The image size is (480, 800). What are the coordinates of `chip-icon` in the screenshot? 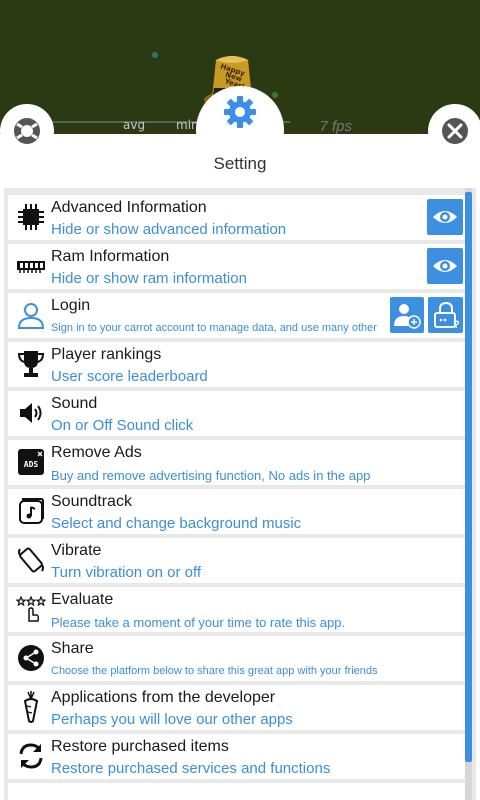 It's located at (31, 217).